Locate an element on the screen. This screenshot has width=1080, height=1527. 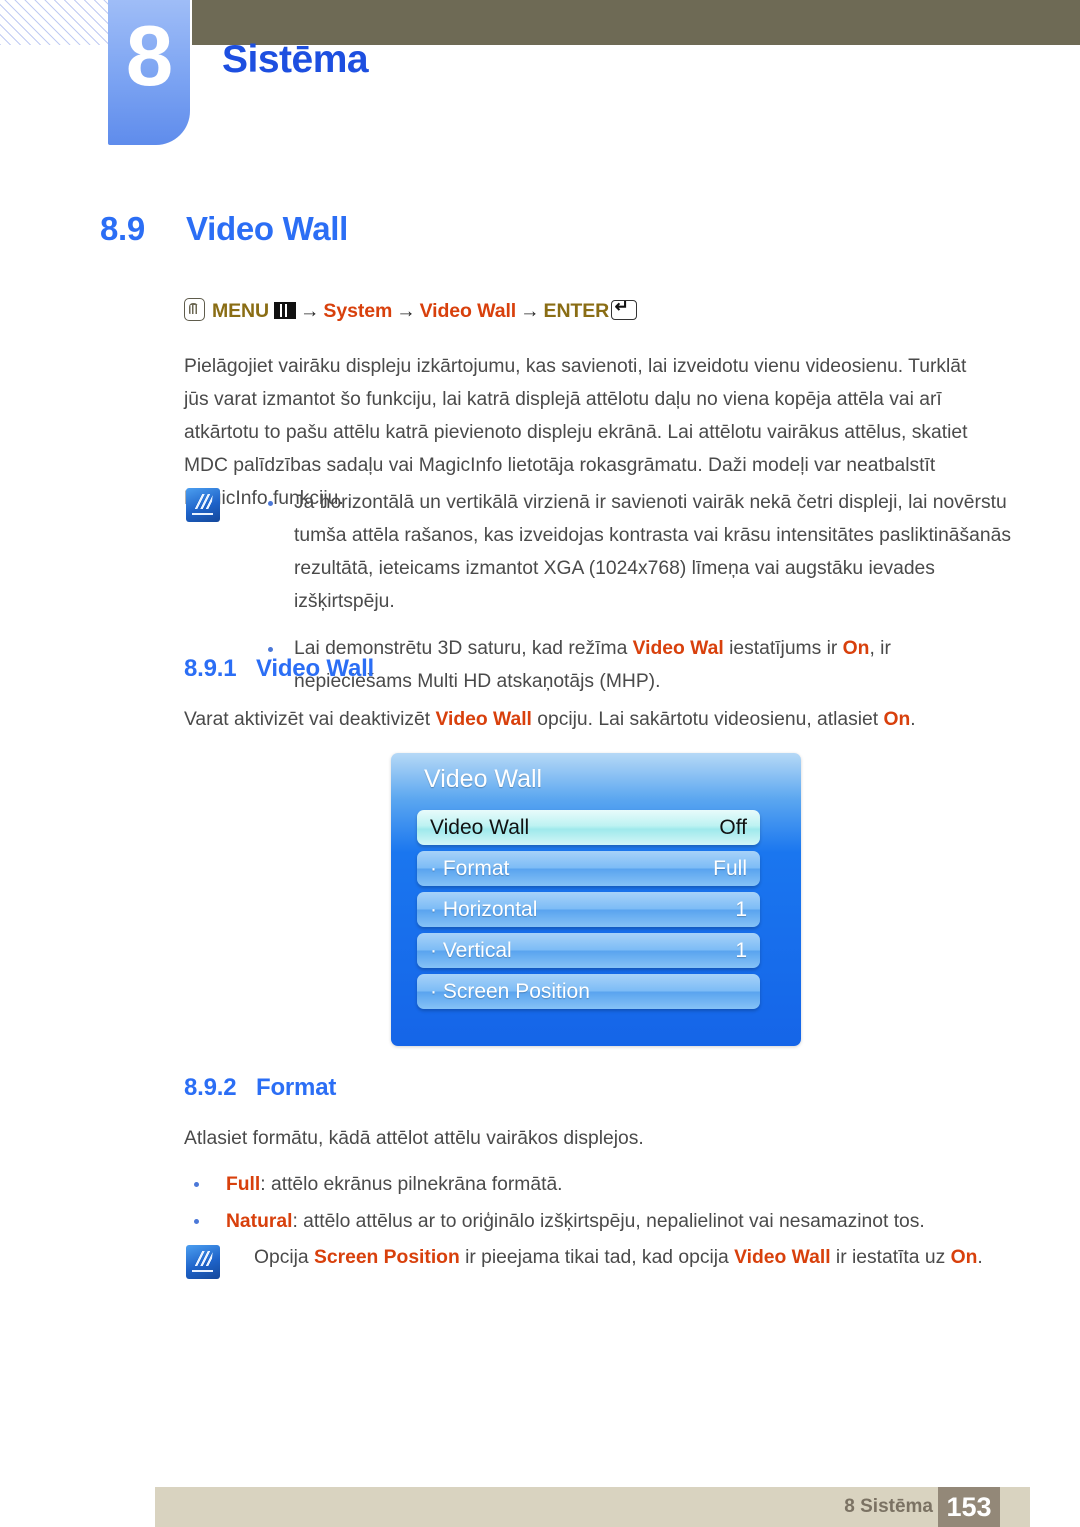
bullet-highlight-natural: Natural is located at coordinates (259, 1221).